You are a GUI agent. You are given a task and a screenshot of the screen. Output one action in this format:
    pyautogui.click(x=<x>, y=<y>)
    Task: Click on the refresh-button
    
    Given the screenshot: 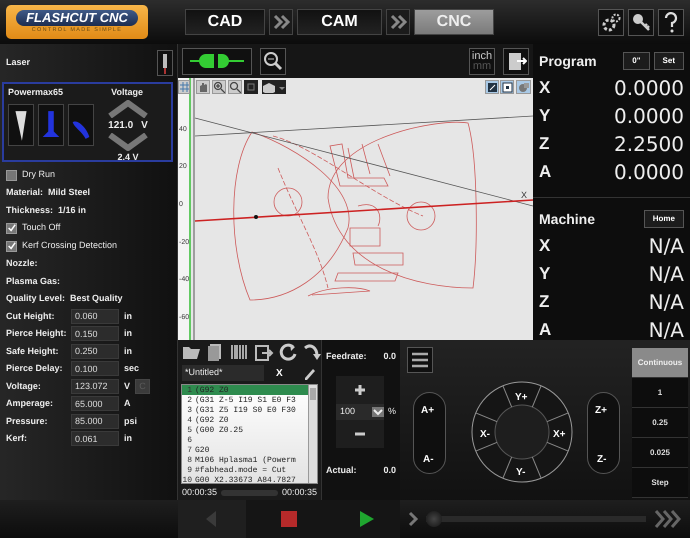 What is the action you would take?
    pyautogui.click(x=288, y=352)
    